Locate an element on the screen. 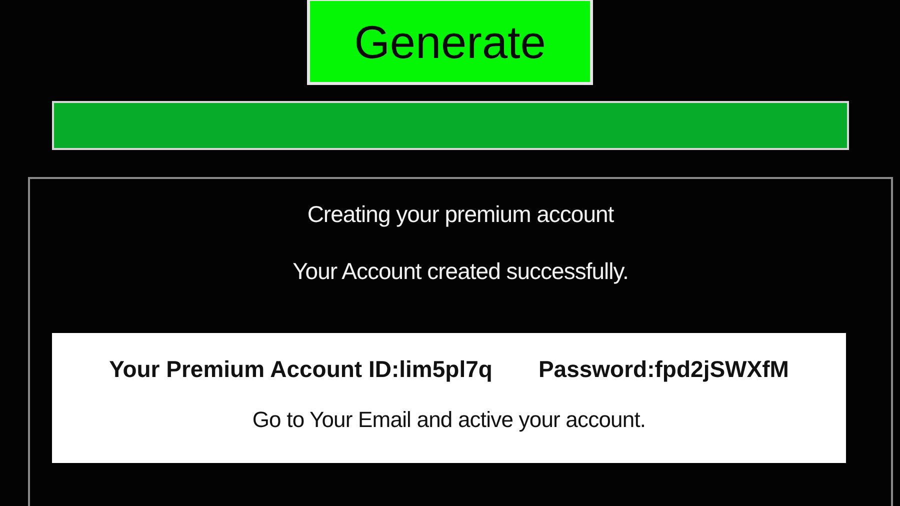 The width and height of the screenshot is (900, 506). status-text: Creating your premium account is located at coordinates (460, 215).